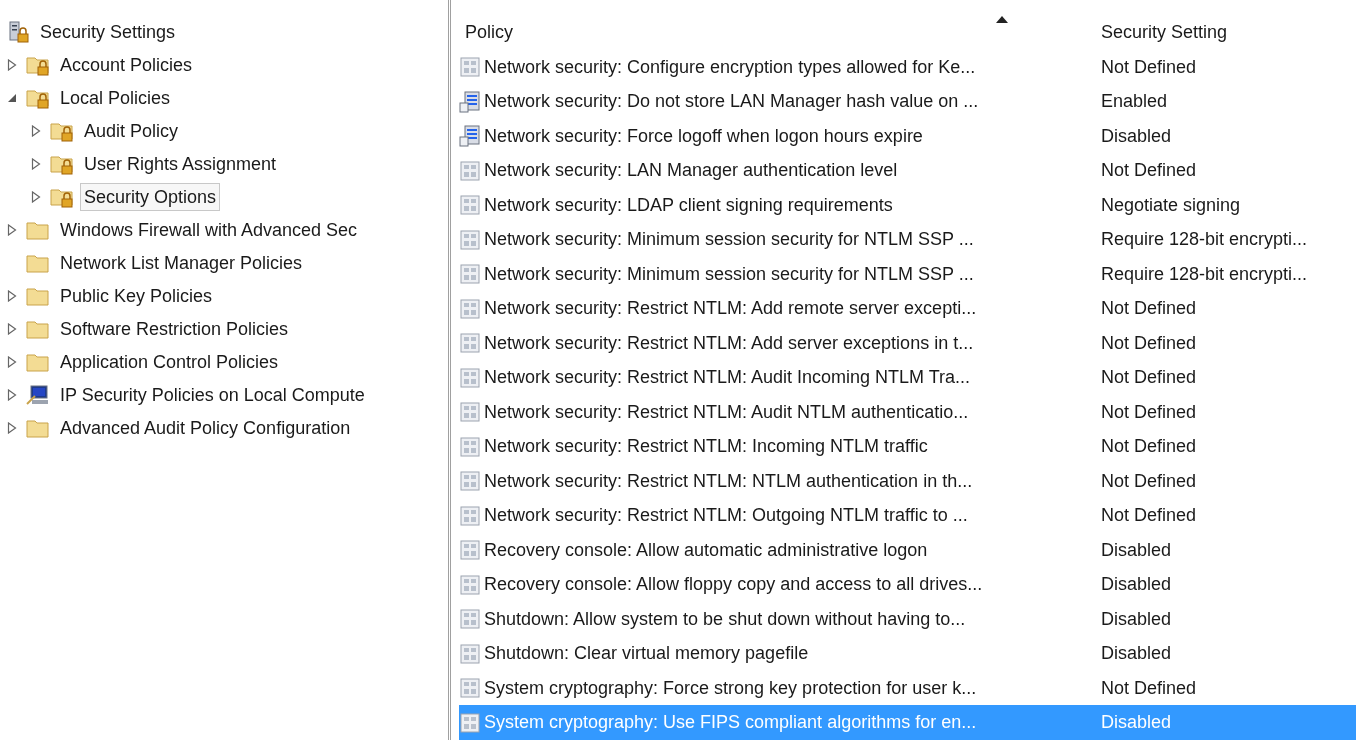 This screenshot has height=740, width=1356. I want to click on server-lock-icon, so click(19, 31).